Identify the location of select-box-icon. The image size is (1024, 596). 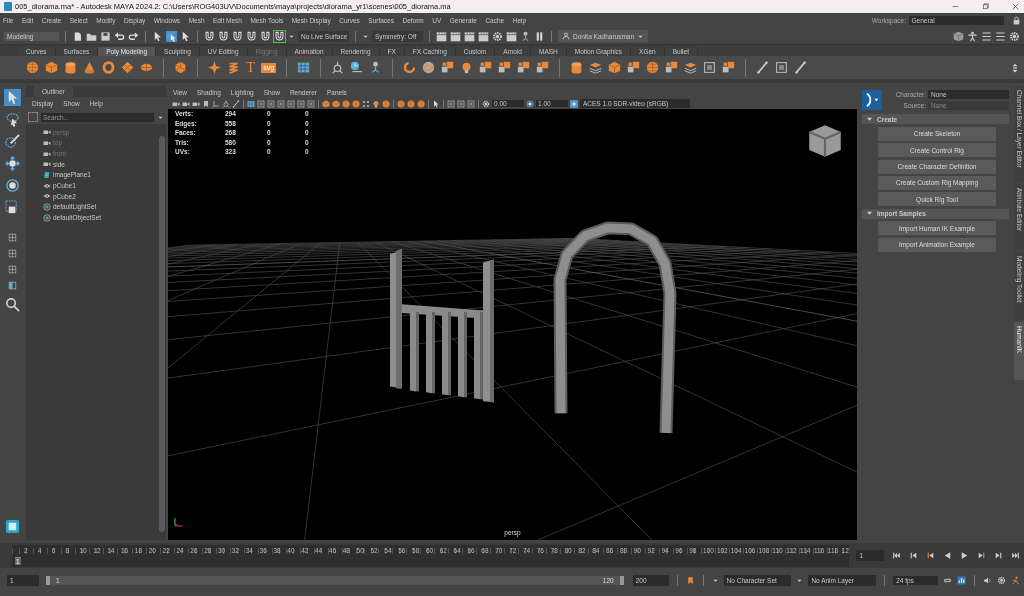
(171, 36).